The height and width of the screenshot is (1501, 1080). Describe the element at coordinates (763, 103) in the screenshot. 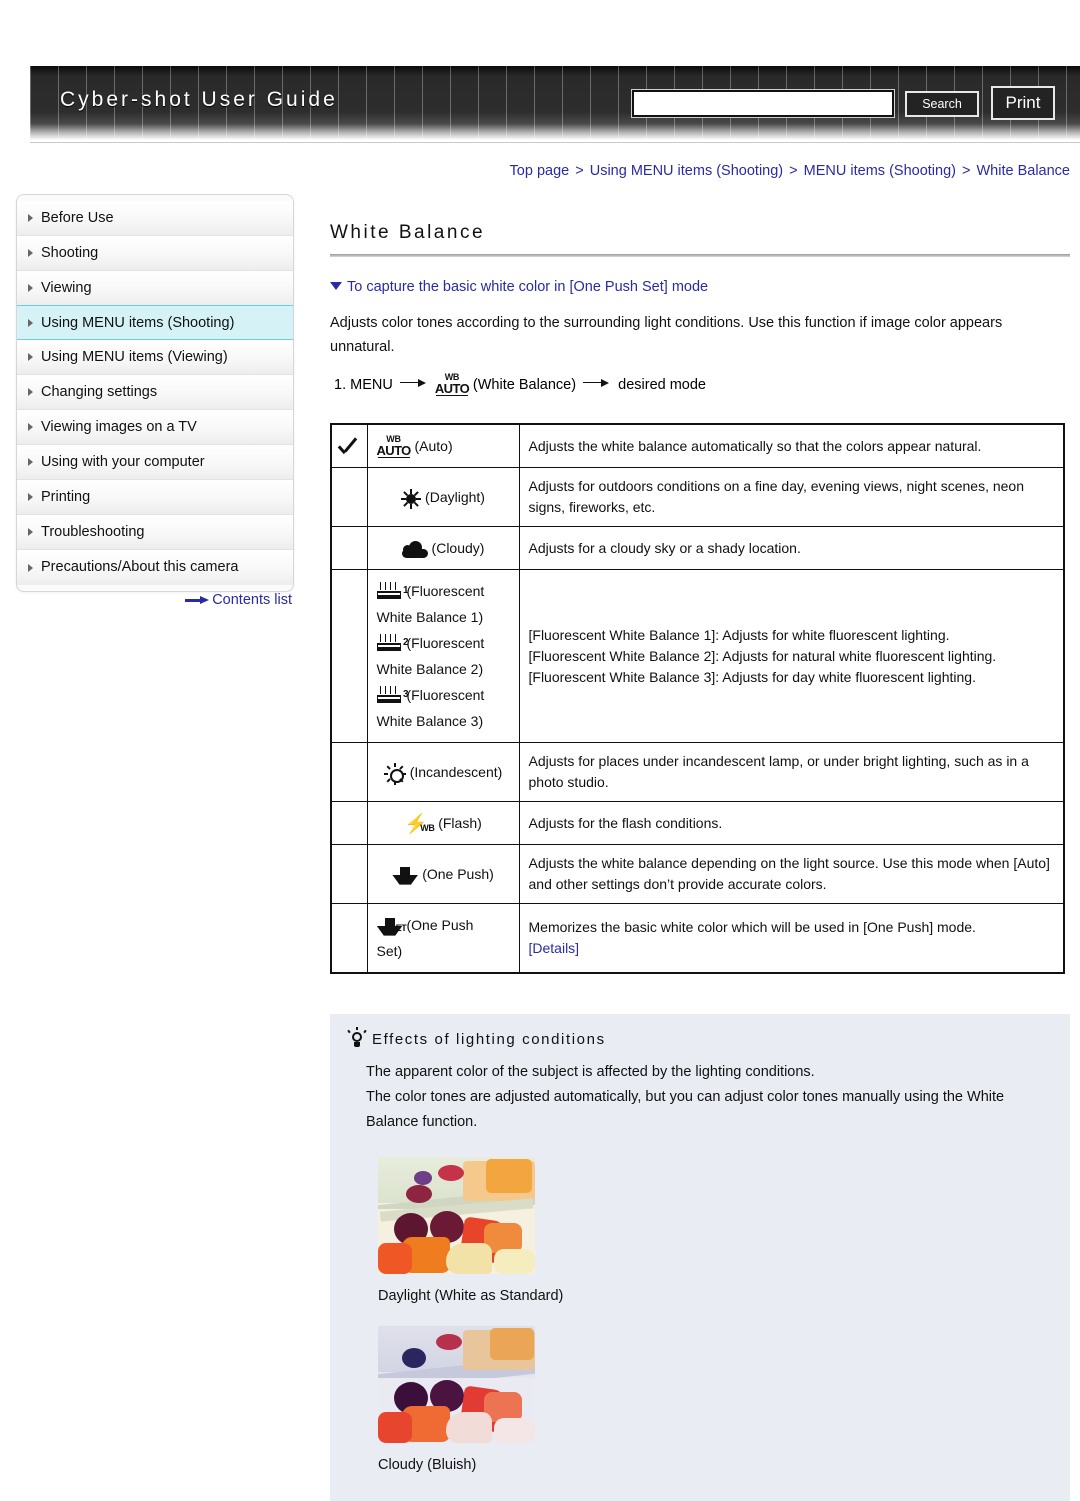

I see `search-input` at that location.